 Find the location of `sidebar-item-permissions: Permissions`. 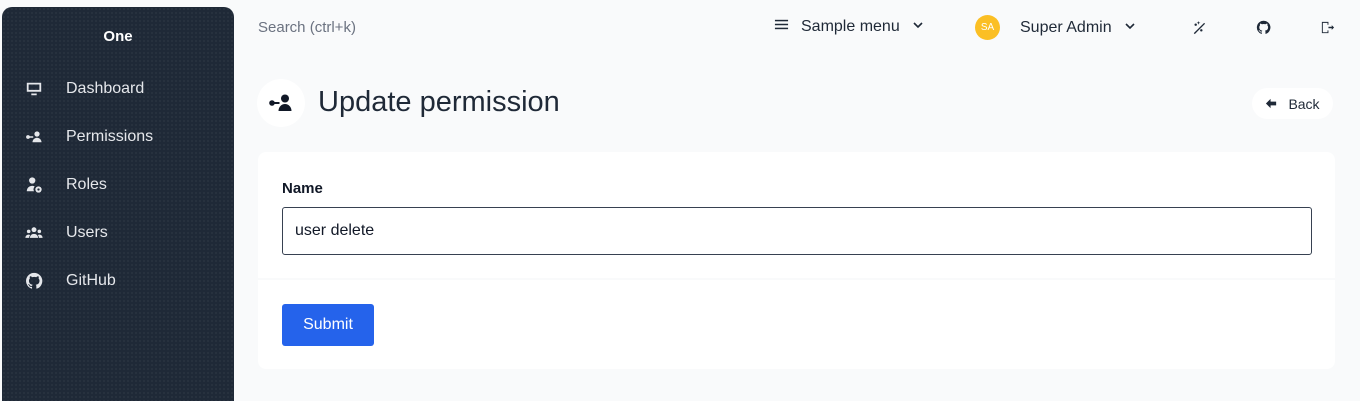

sidebar-item-permissions: Permissions is located at coordinates (118, 137).